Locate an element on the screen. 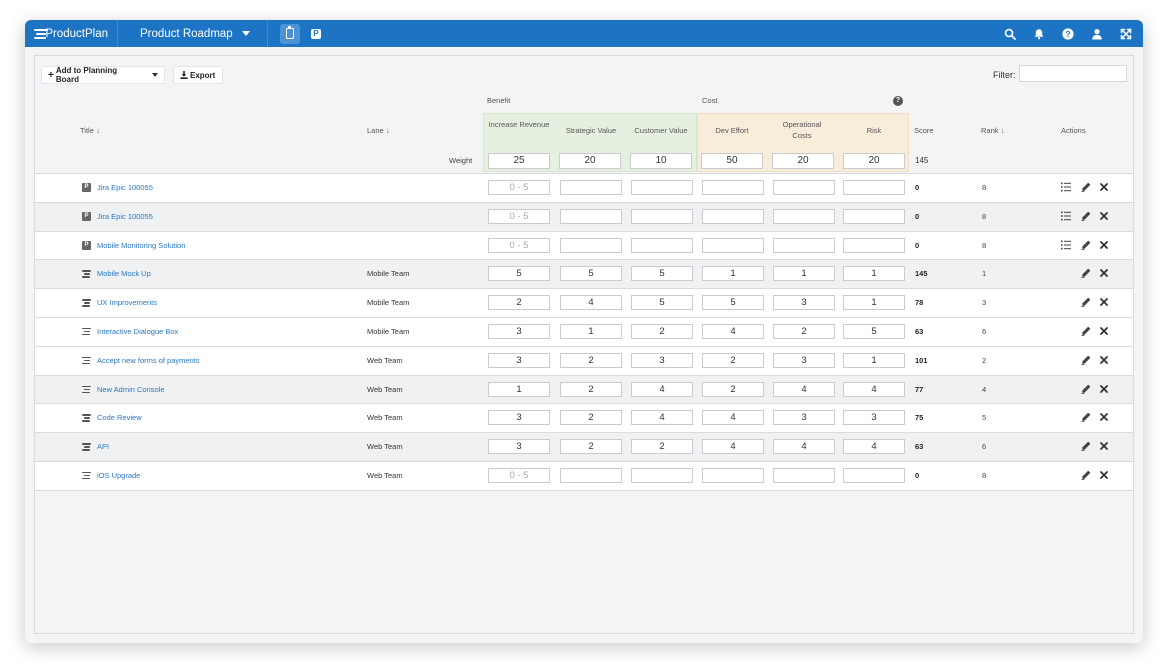 The height and width of the screenshot is (670, 1168). score-input-dev-effort: 1 is located at coordinates (733, 274).